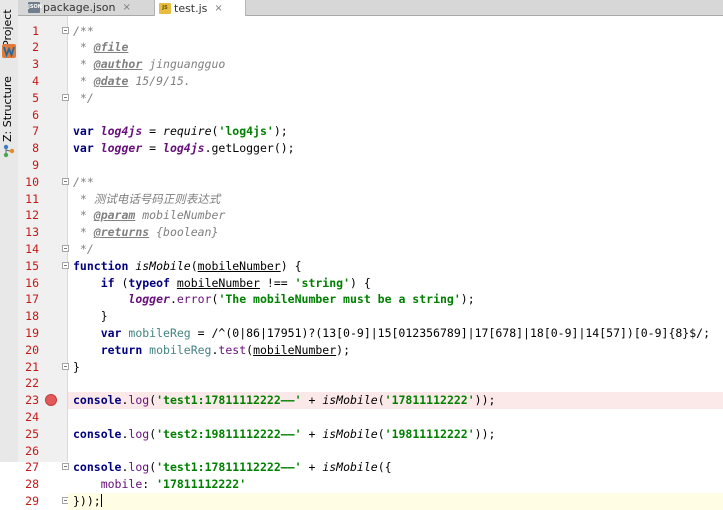 This screenshot has height=510, width=723. I want to click on gutter-line: 9, so click(42, 165).